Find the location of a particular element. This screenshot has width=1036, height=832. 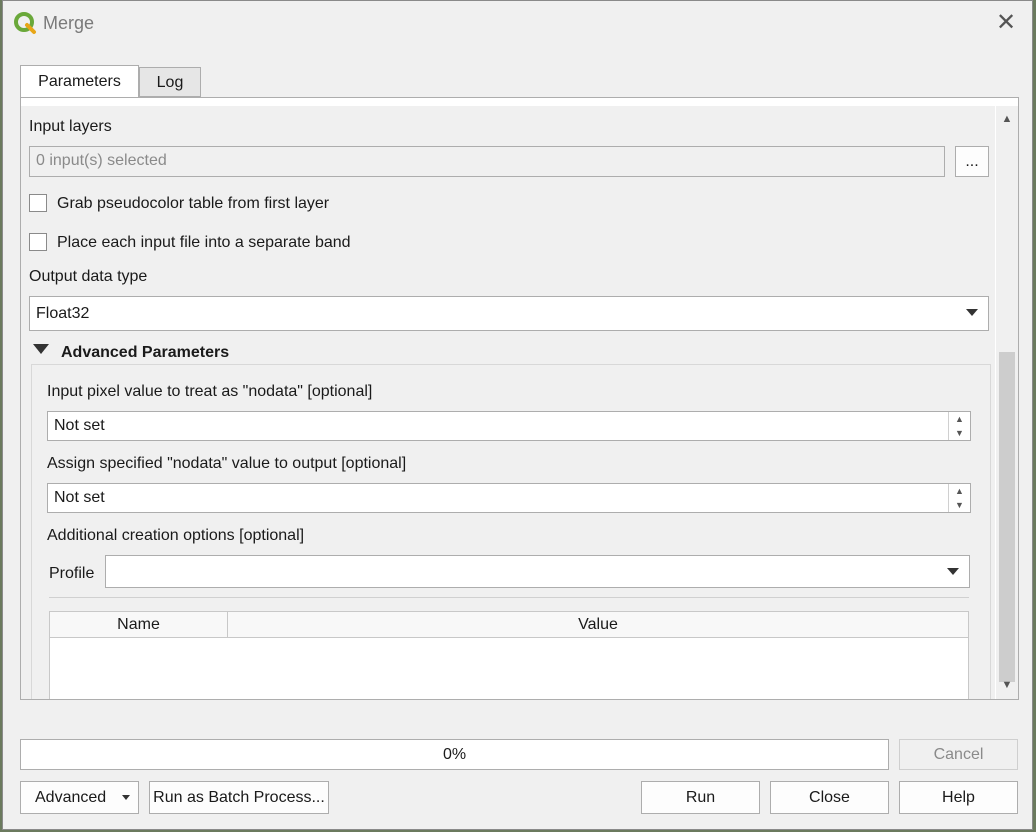

grab-pseudocolor-label: Grab pseudocolor table from first layer is located at coordinates (193, 203).